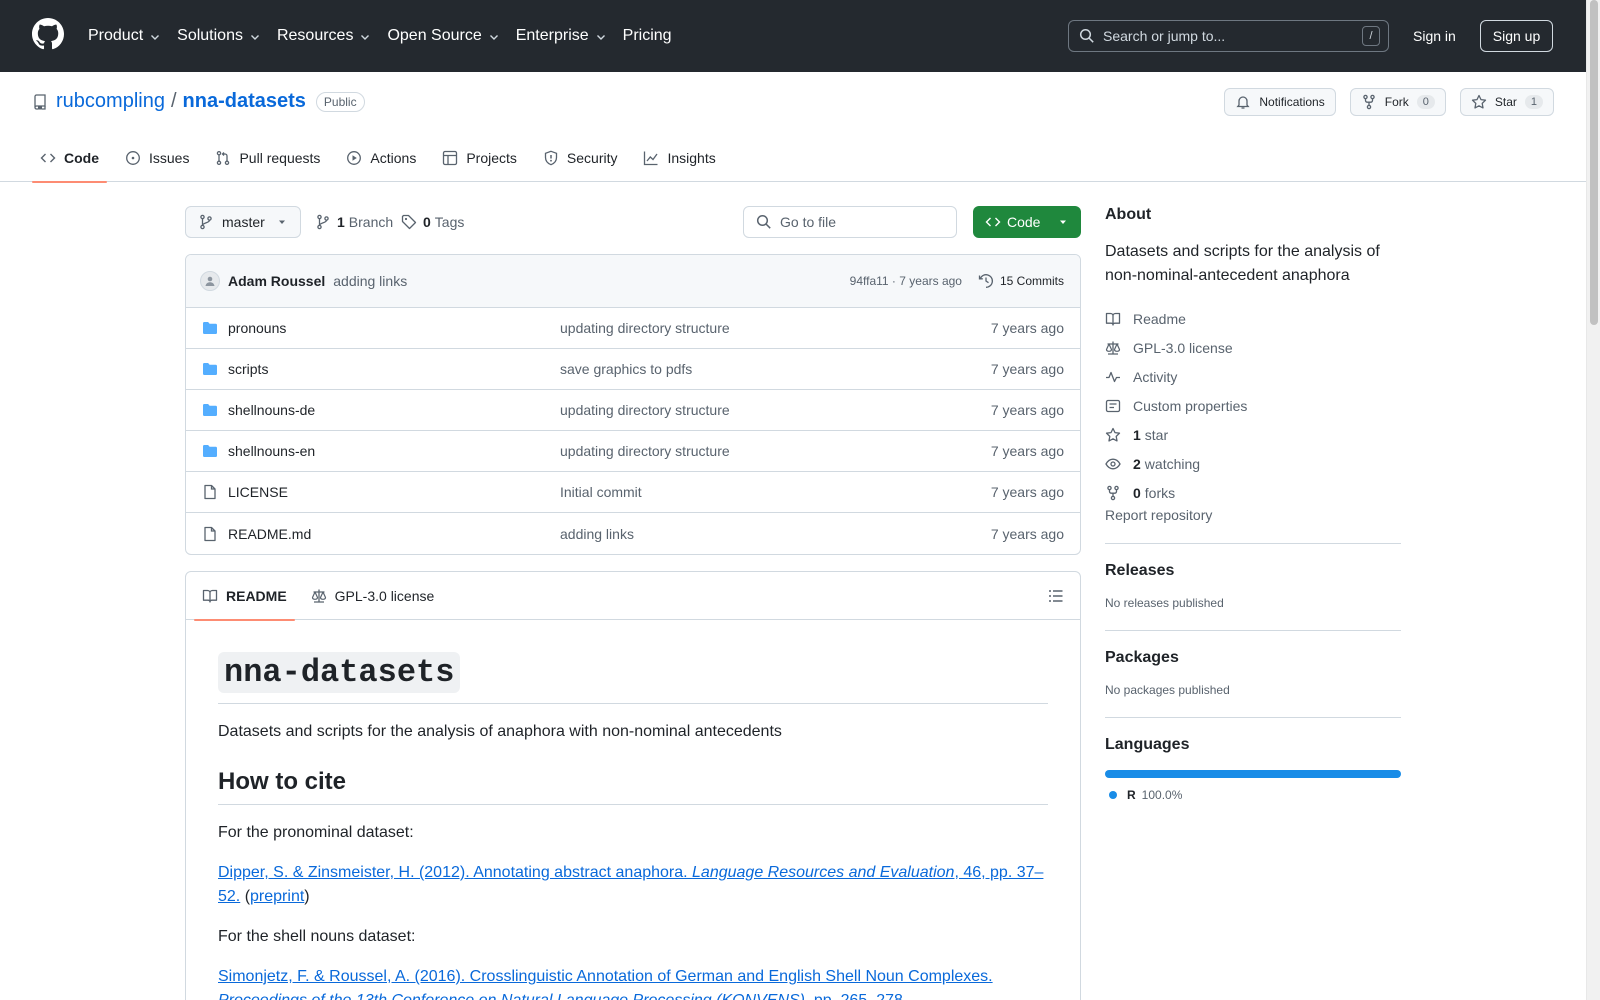  Describe the element at coordinates (219, 36) in the screenshot. I see `nav-solutions: Solutions` at that location.